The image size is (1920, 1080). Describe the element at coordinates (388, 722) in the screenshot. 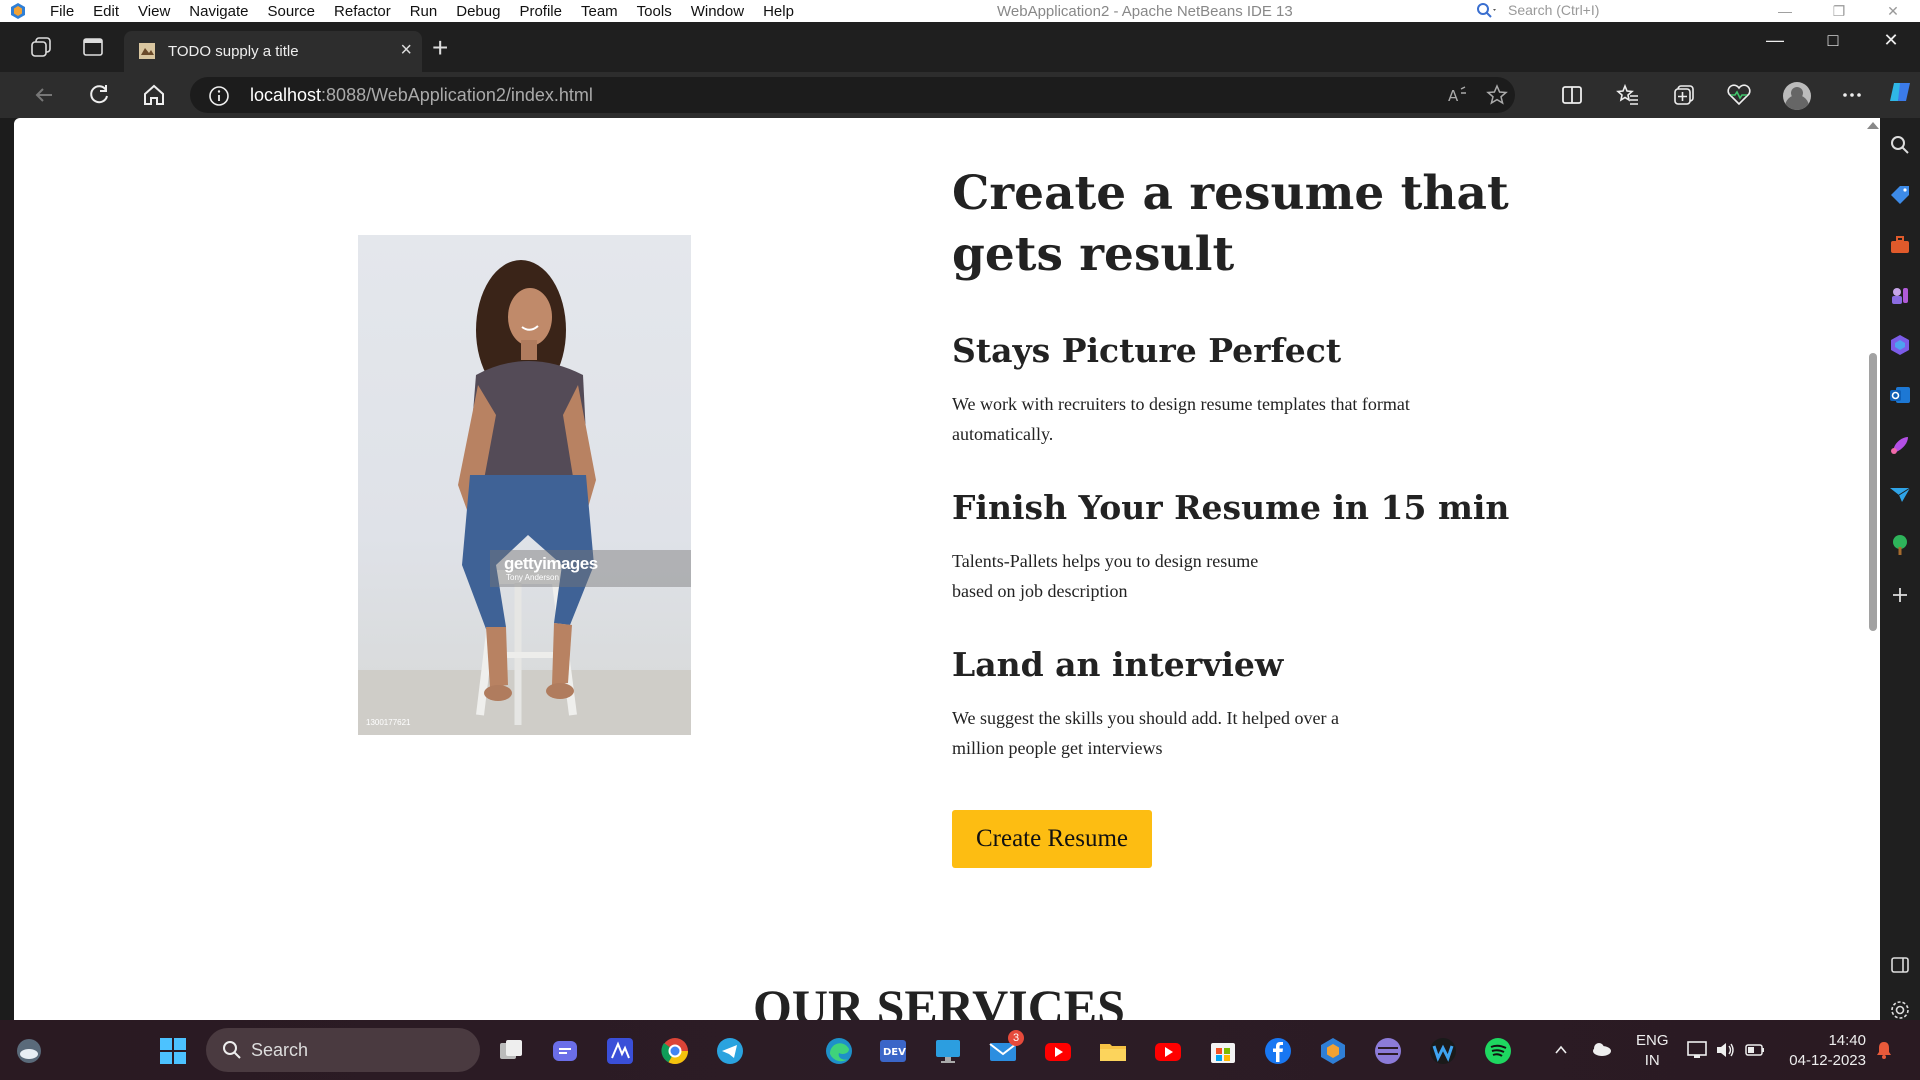

I see `image-id: 1300177621` at that location.